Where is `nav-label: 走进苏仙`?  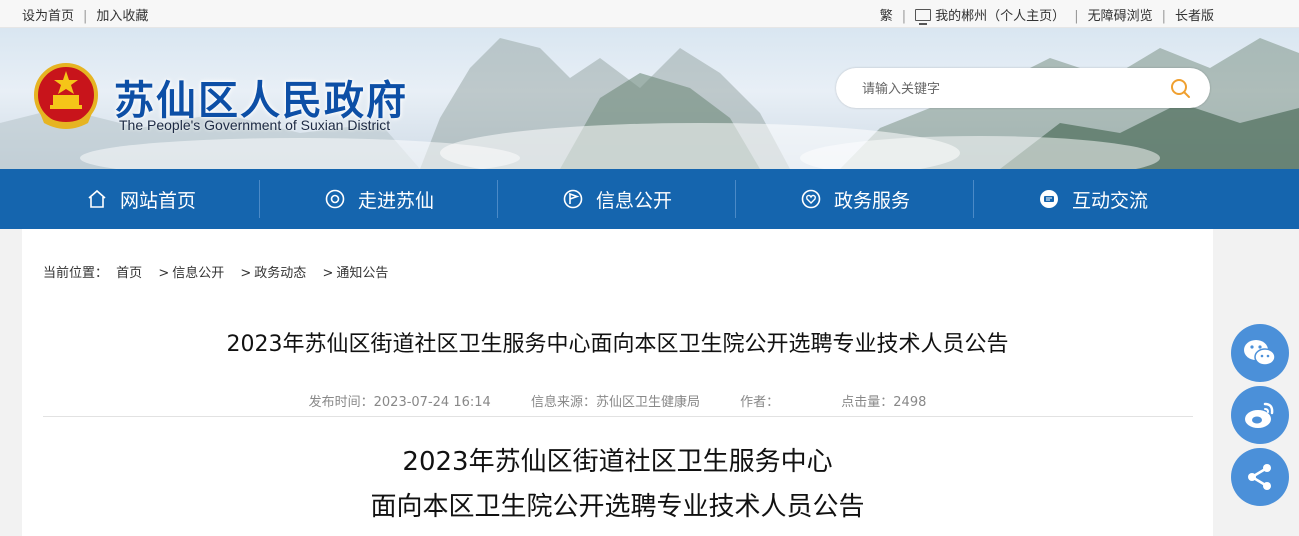 nav-label: 走进苏仙 is located at coordinates (395, 200).